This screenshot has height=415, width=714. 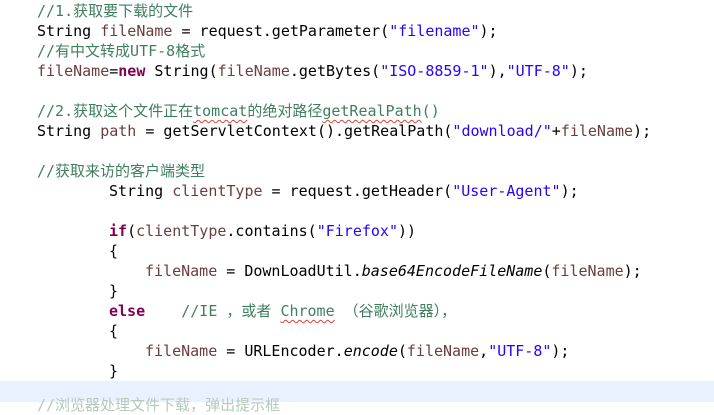 I want to click on comment-text-spellcheck: getRealPath, so click(x=372, y=111).